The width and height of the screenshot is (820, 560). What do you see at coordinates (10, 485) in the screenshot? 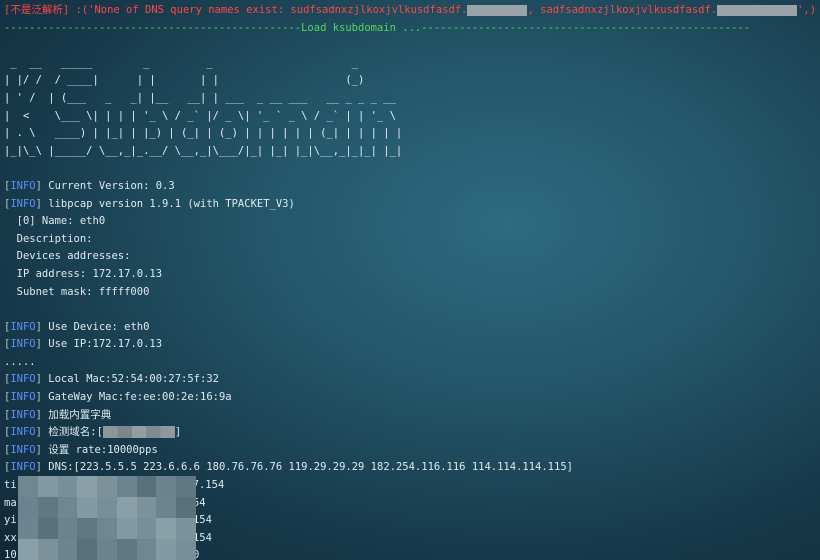
I see `result-head: ti` at bounding box center [10, 485].